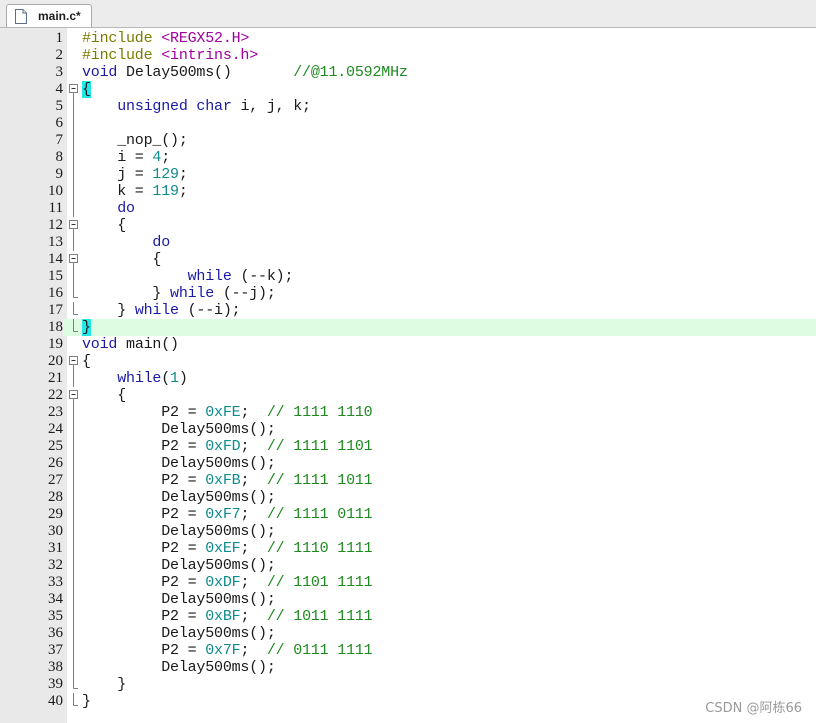  Describe the element at coordinates (170, 55) in the screenshot. I see `code-text: #include <intrins.h>` at that location.